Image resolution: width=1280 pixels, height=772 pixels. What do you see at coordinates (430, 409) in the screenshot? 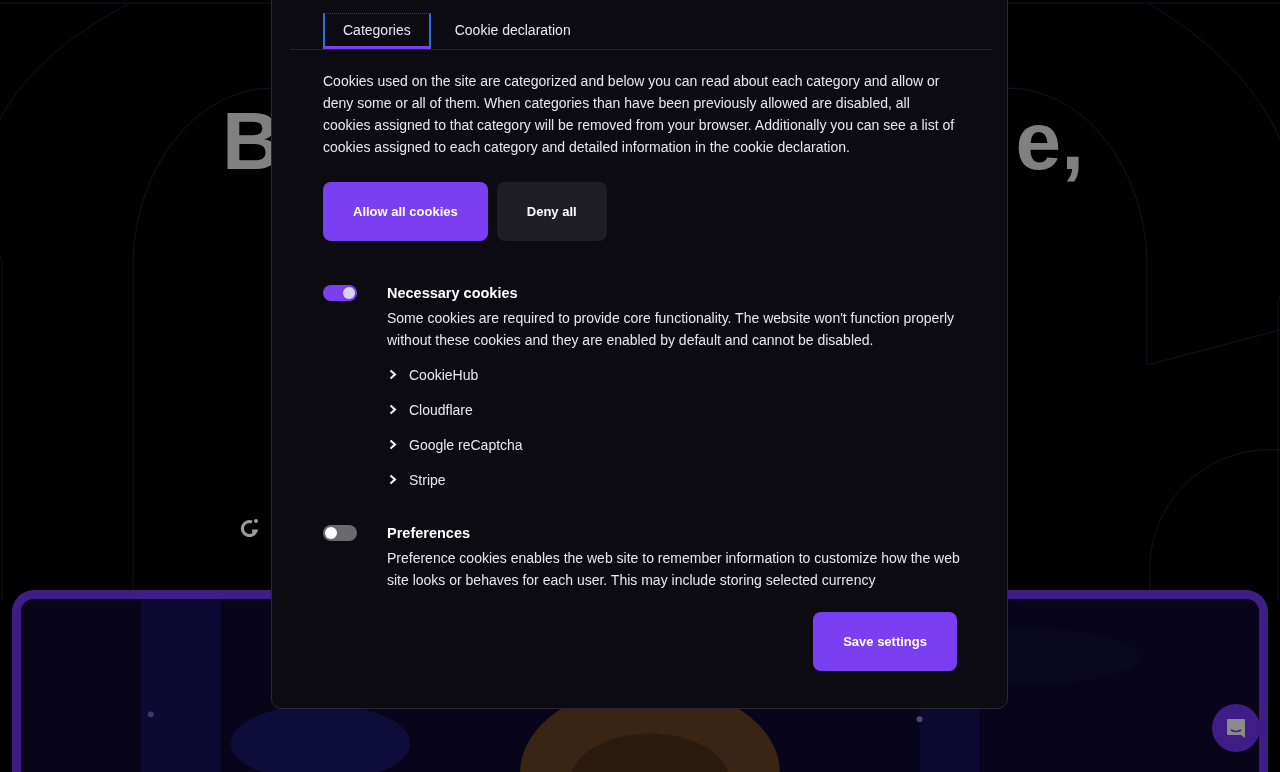
I see `vendor-item: Cloudflare` at bounding box center [430, 409].